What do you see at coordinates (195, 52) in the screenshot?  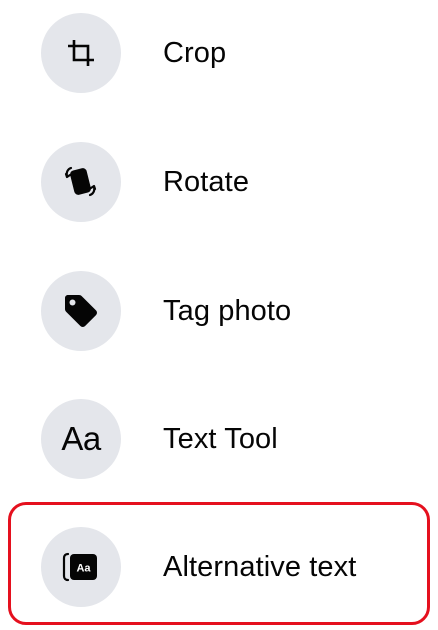 I see `menu-item-label: Crop` at bounding box center [195, 52].